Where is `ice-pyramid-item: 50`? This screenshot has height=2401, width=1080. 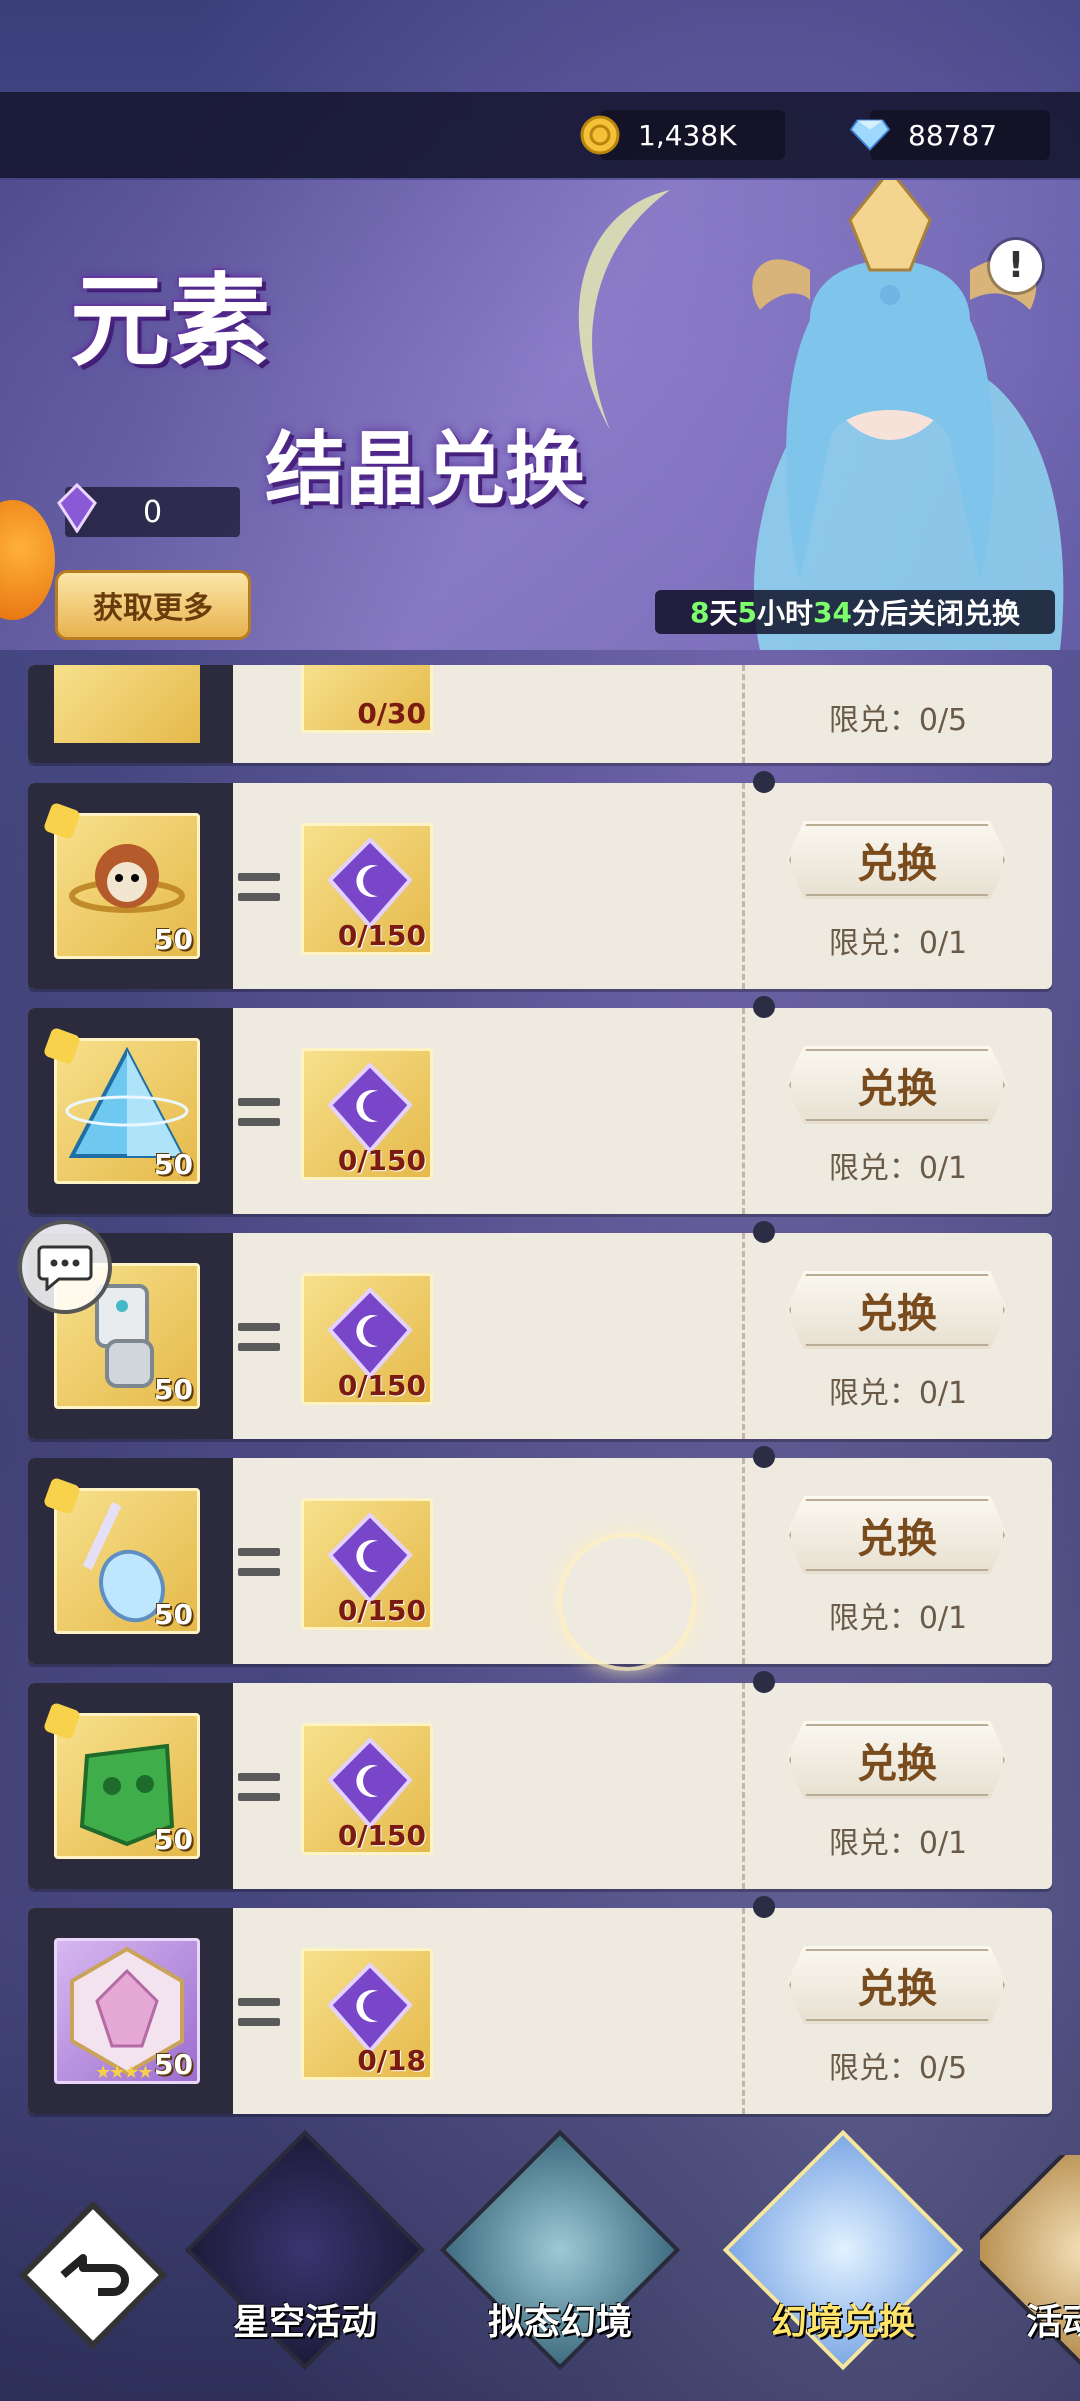 ice-pyramid-item: 50 is located at coordinates (121, 1105).